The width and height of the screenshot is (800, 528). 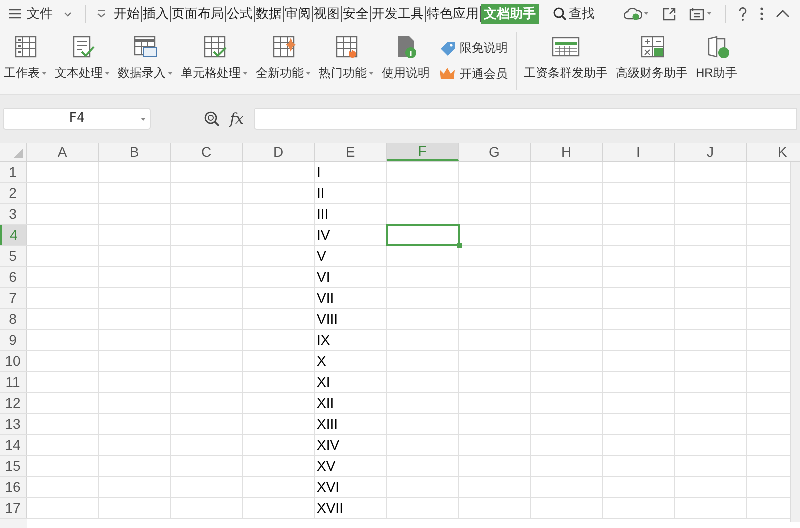 I want to click on column-header: G, so click(x=495, y=152).